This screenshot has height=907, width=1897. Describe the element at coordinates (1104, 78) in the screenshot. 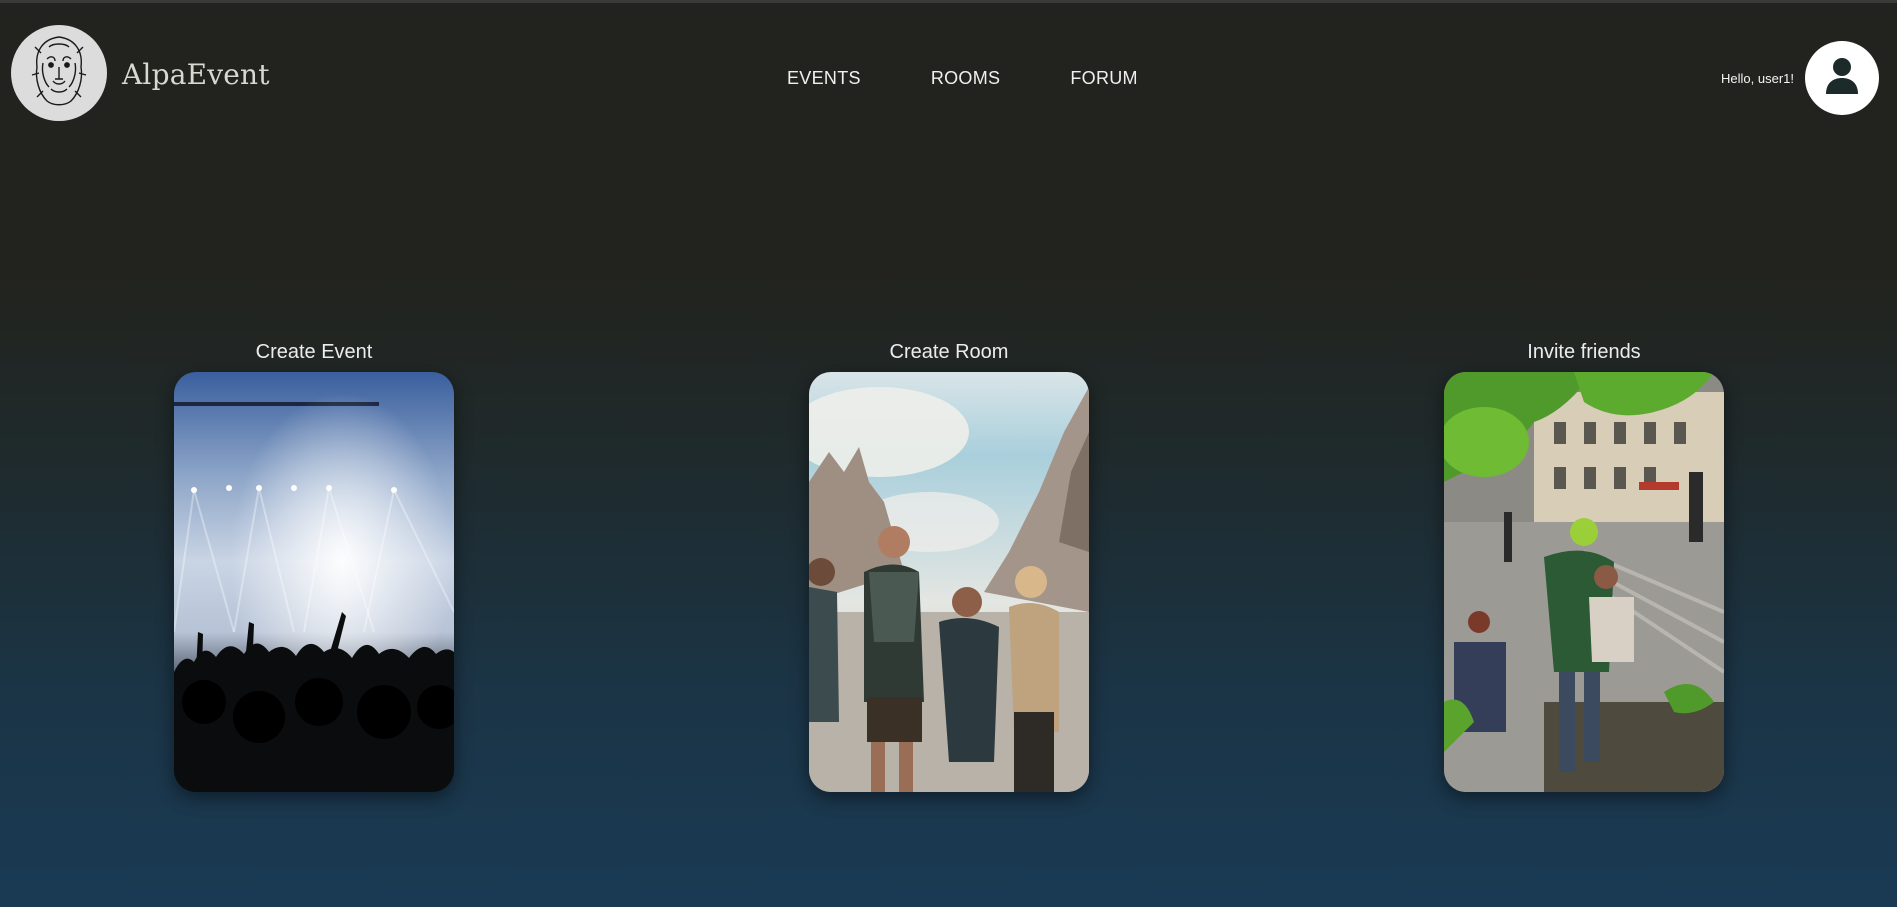

I see `nav-forum: FORUM` at that location.